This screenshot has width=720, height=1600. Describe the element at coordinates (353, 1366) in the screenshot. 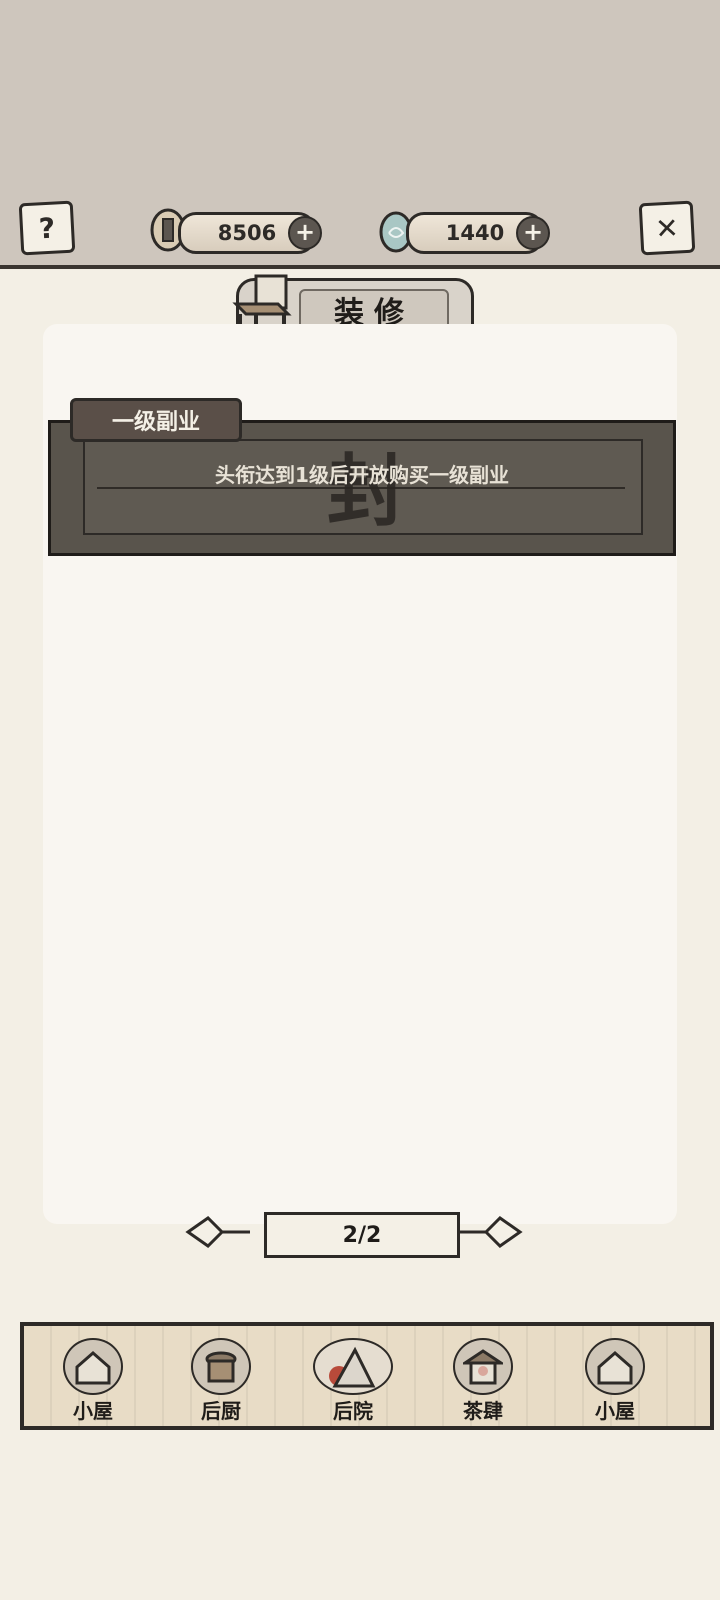

I see `backyard-icon` at that location.